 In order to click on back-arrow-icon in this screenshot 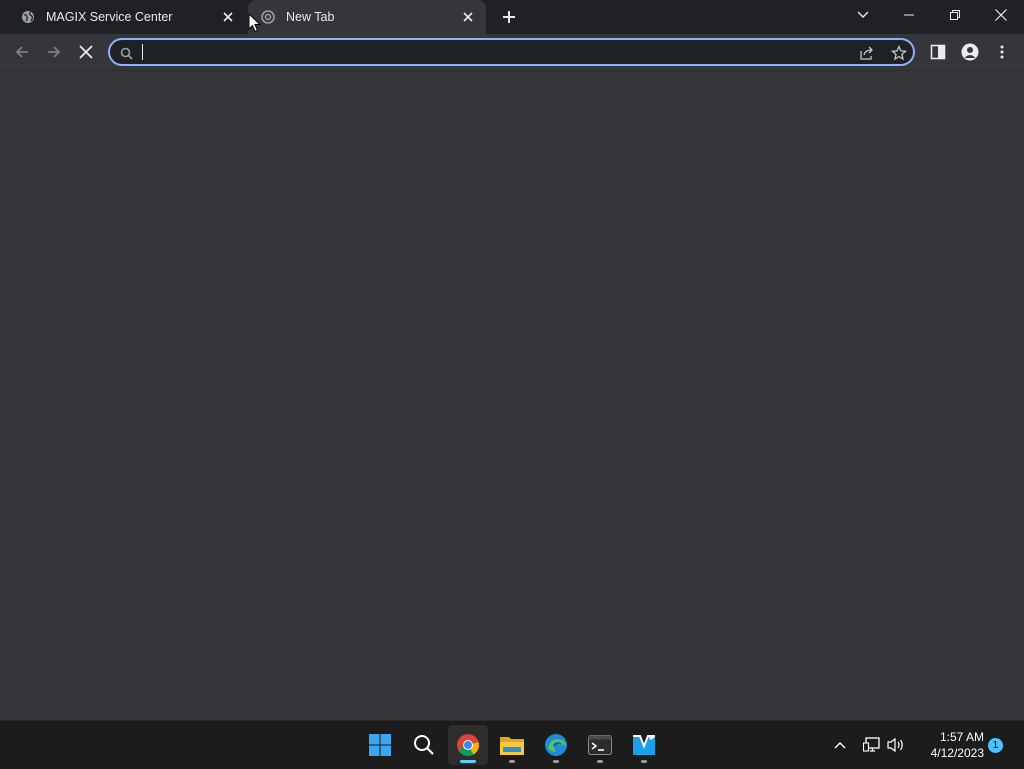, I will do `click(21, 52)`.